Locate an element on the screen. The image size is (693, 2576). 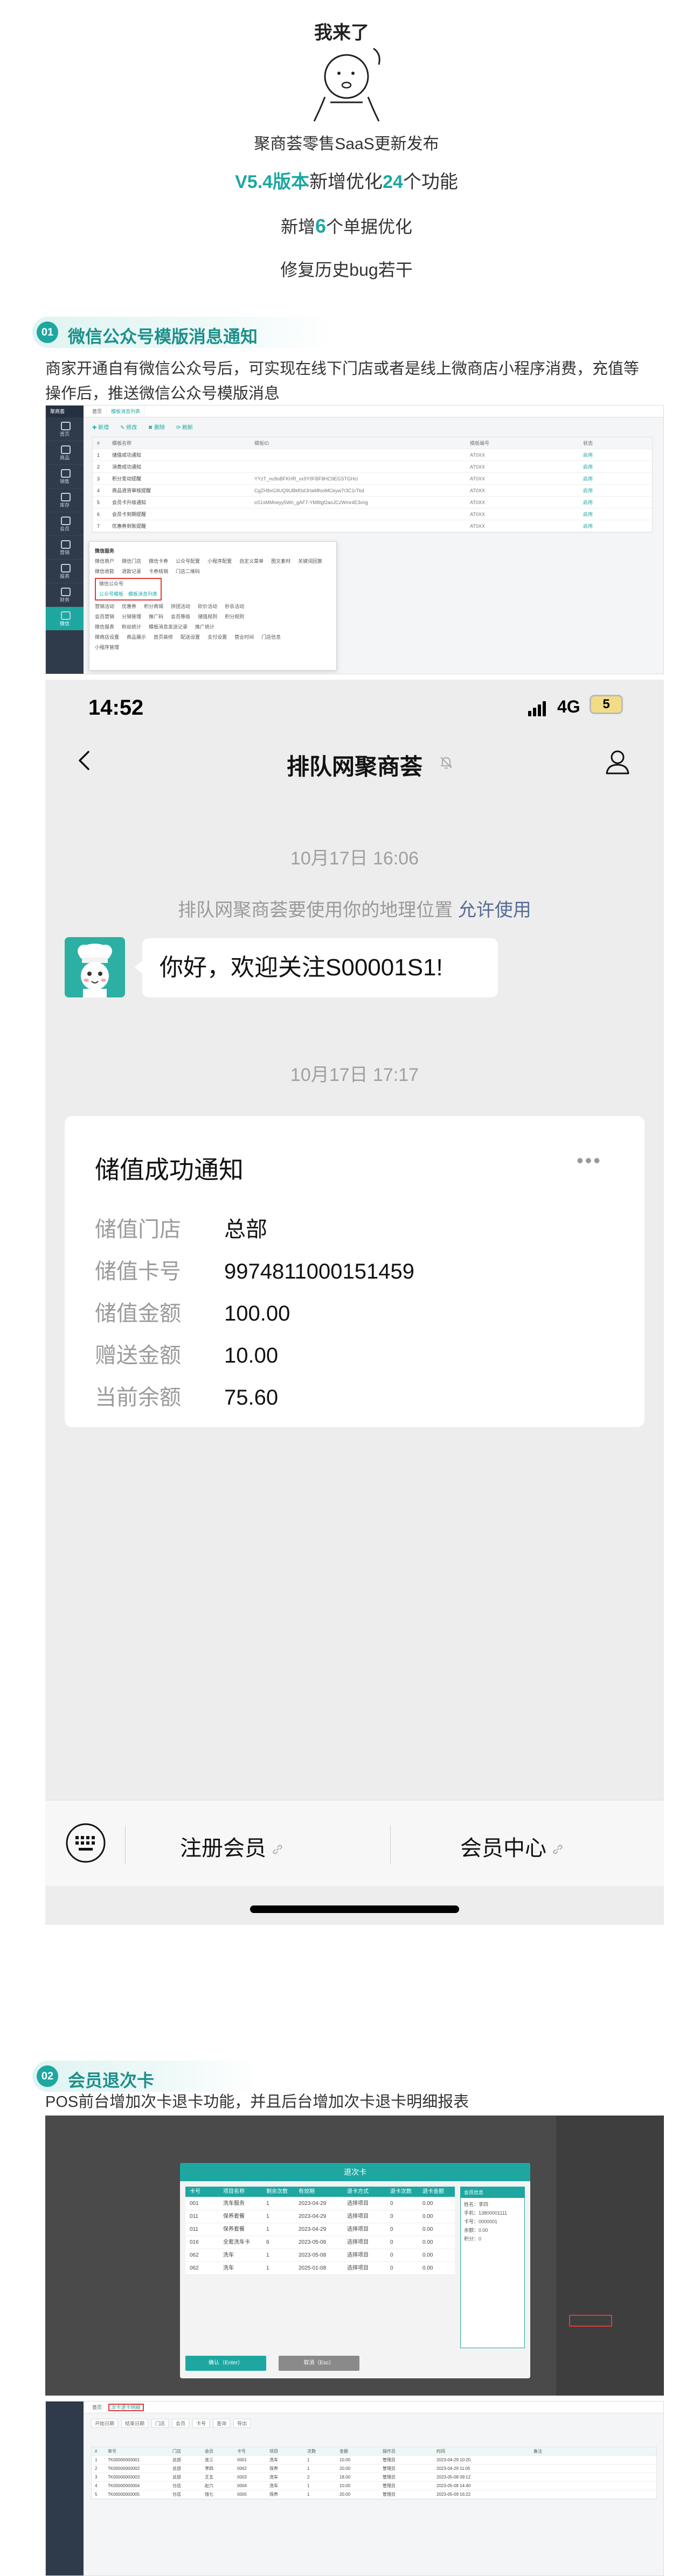
menu-item: 首页装修 is located at coordinates (163, 637).